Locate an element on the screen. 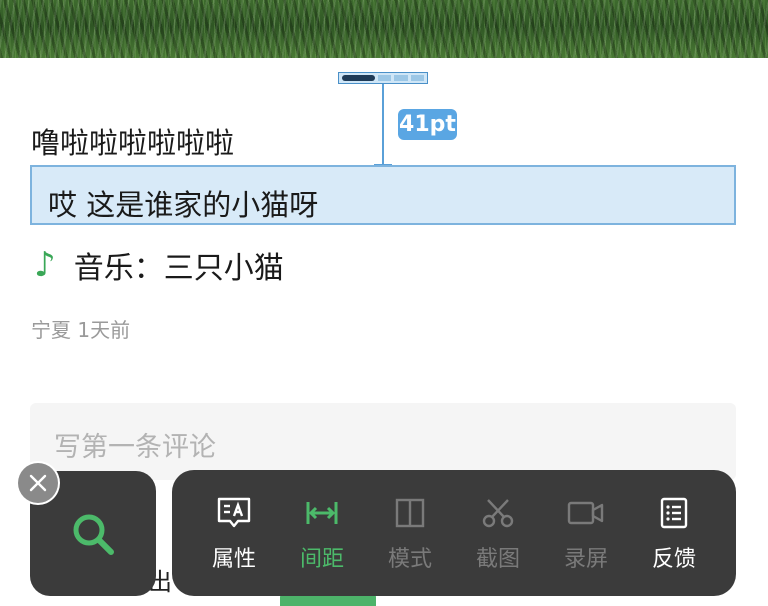 Image resolution: width=768 pixels, height=606 pixels. tool-feedback: 反馈 is located at coordinates (674, 533).